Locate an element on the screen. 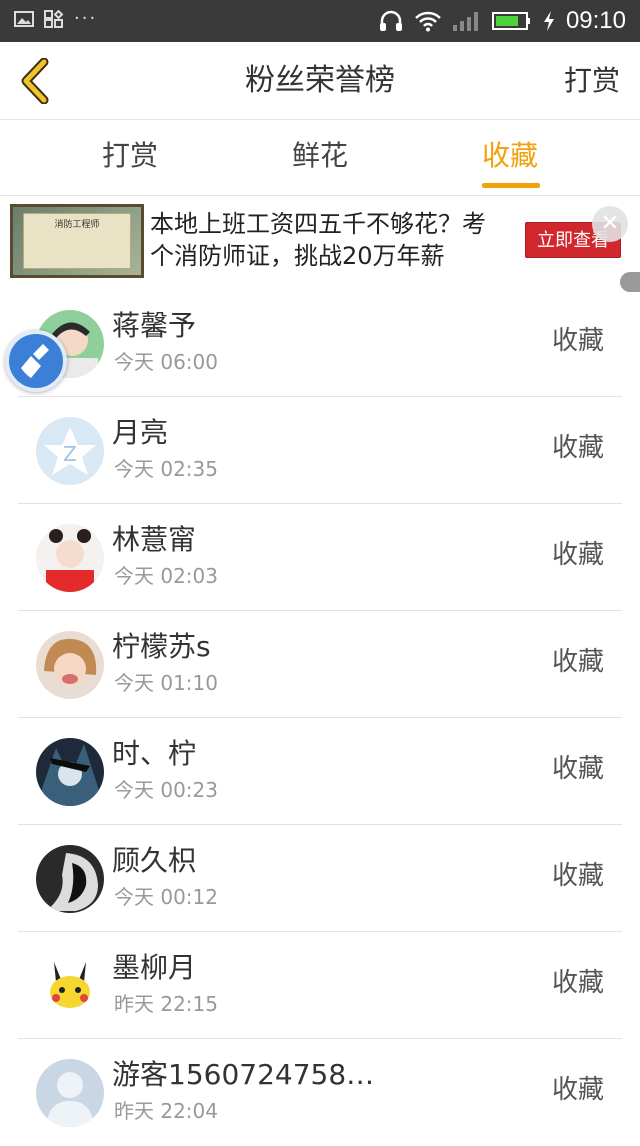 This screenshot has width=640, height=1146. back-button is located at coordinates (36, 81).